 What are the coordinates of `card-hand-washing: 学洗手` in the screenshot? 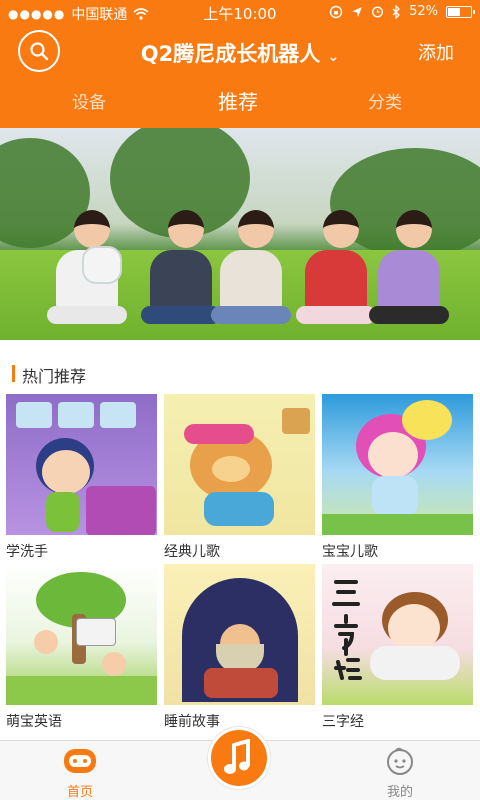 It's located at (81, 477).